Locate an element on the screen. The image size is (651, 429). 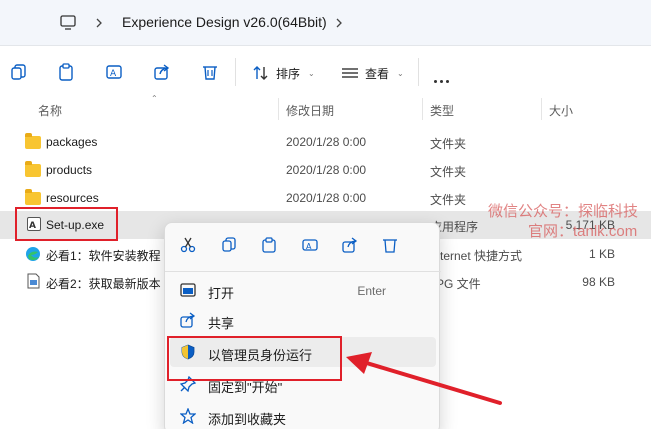
menu-item-label: 共享 is located at coordinates (221, 323).